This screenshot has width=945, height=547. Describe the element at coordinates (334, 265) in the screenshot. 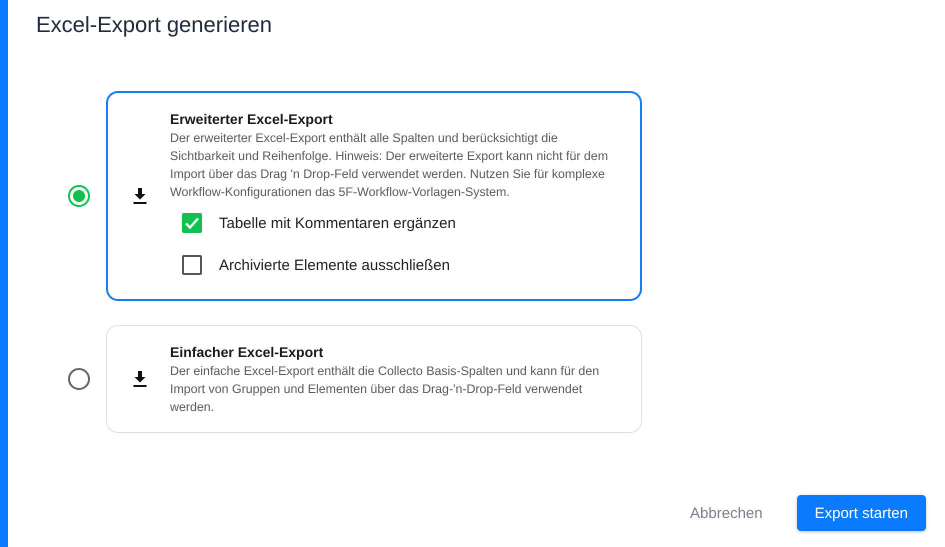

I see `checkbox-label: Archivierte Elemente ausschließen` at that location.